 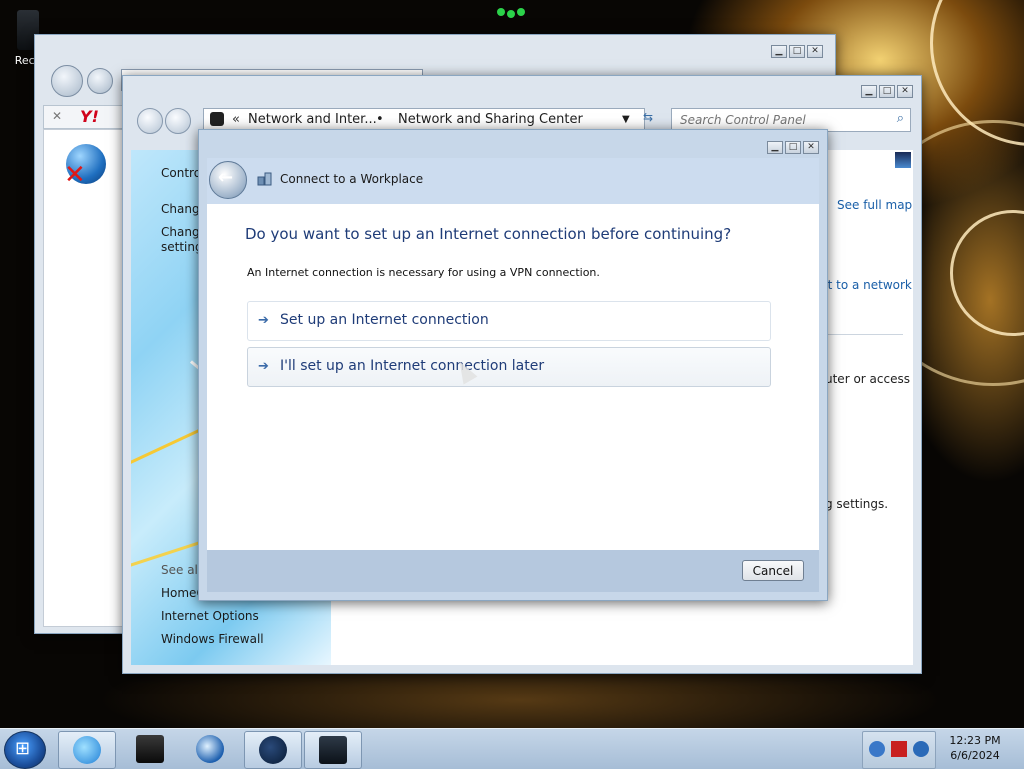 I want to click on internet-explorer-icon, so click(x=87, y=750).